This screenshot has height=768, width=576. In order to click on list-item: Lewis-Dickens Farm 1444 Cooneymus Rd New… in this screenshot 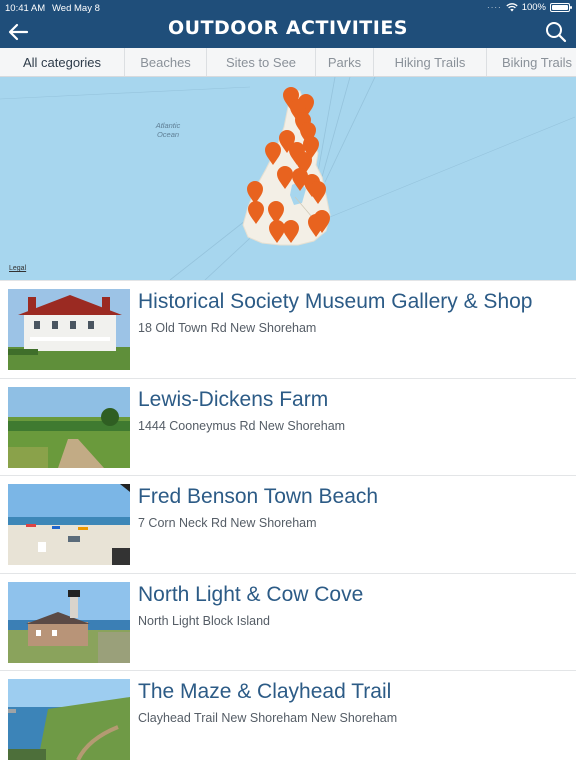, I will do `click(288, 426)`.